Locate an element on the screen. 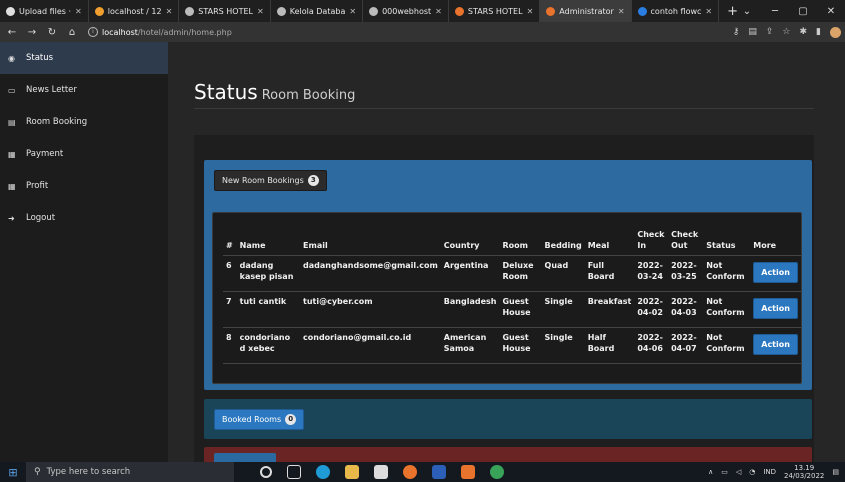 The image size is (845, 482). site-info-icon: i is located at coordinates (93, 32).